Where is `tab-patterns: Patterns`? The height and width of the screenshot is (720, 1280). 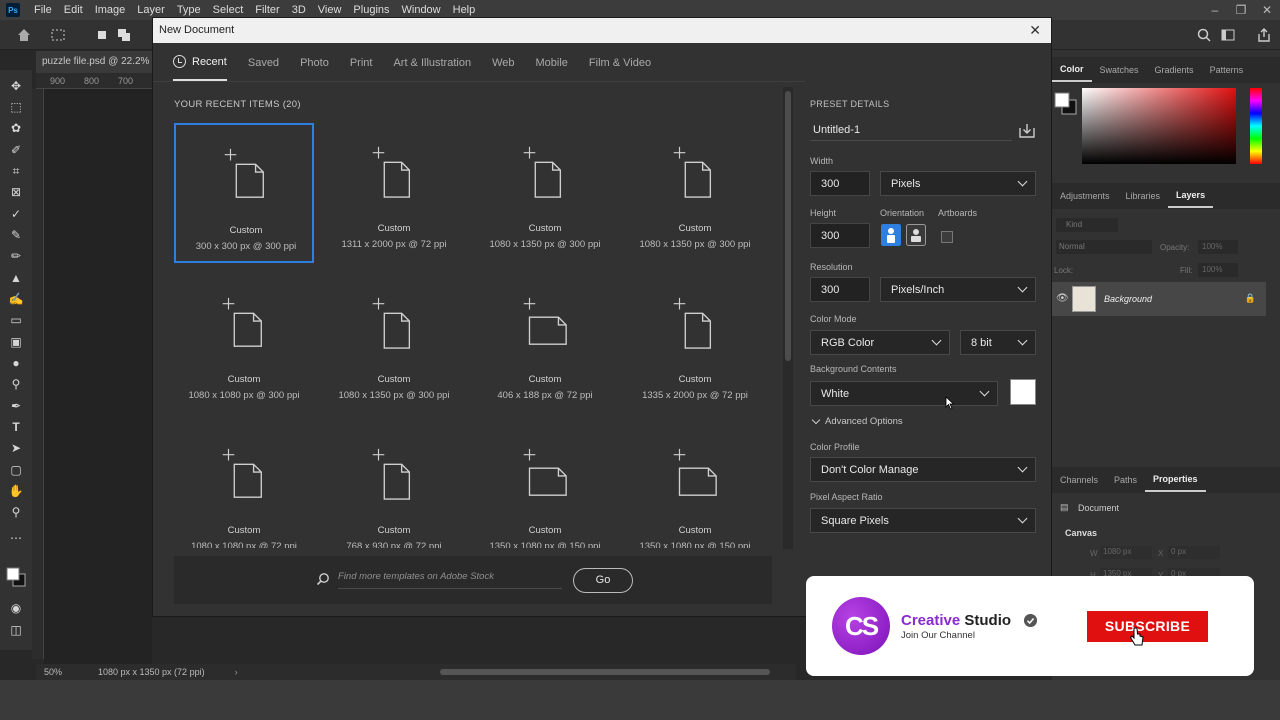
tab-patterns: Patterns is located at coordinates (1227, 70).